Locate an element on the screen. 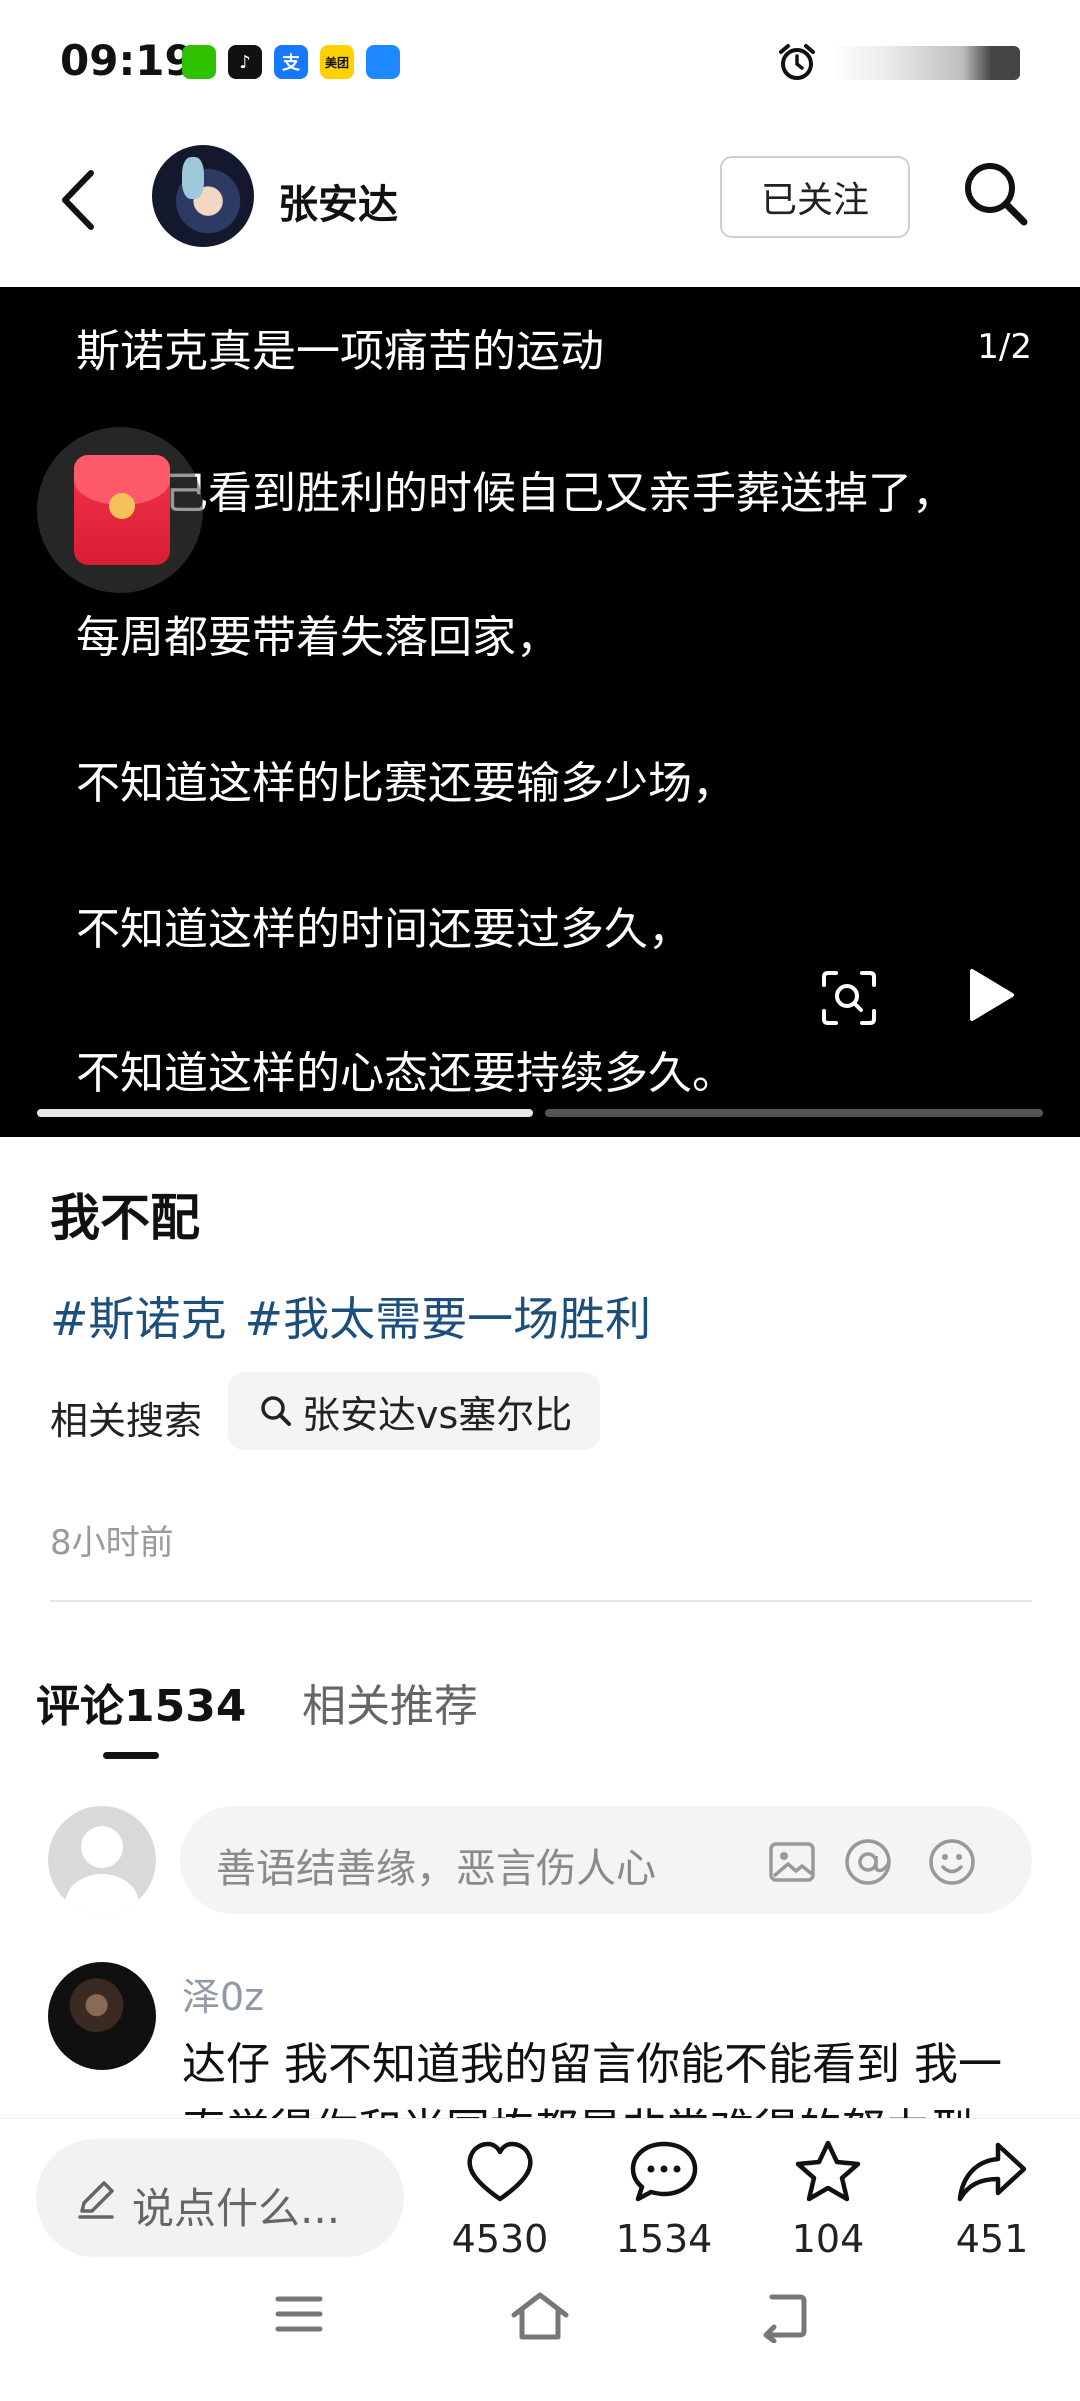  related-search-text: 张安达vs塞尔比 is located at coordinates (437, 1414).